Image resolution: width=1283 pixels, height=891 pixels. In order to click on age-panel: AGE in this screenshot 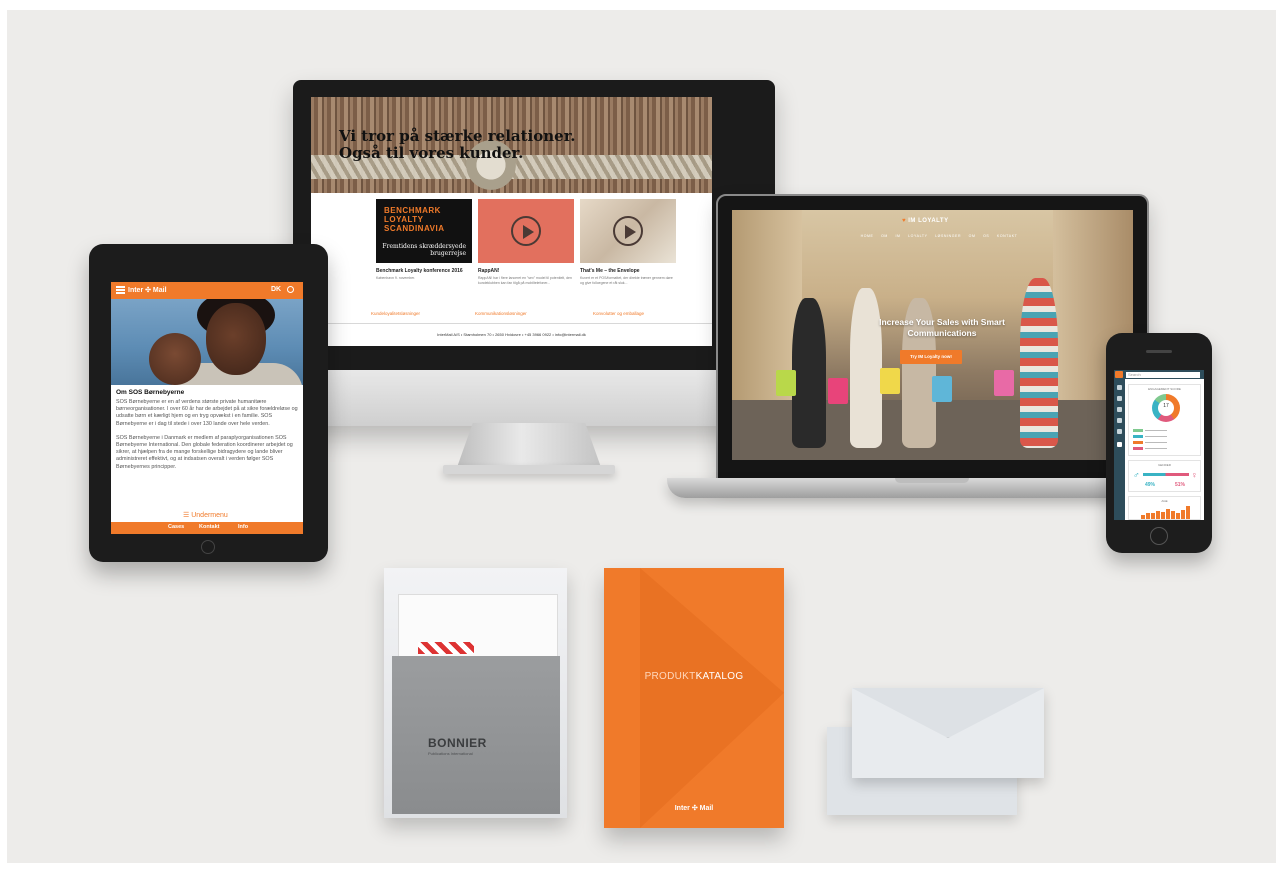, I will do `click(1164, 508)`.